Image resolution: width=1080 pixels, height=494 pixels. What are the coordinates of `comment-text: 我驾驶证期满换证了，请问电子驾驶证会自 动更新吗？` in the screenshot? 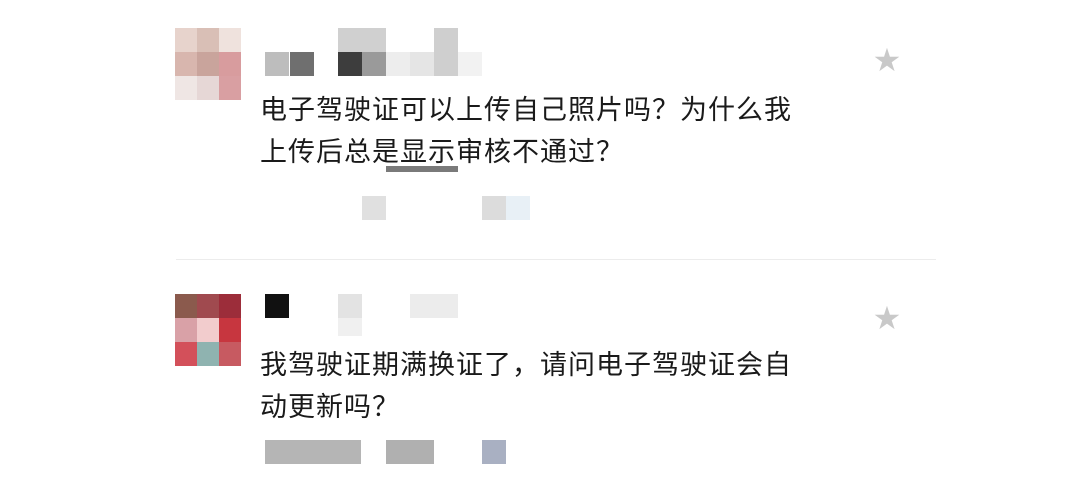 It's located at (526, 386).